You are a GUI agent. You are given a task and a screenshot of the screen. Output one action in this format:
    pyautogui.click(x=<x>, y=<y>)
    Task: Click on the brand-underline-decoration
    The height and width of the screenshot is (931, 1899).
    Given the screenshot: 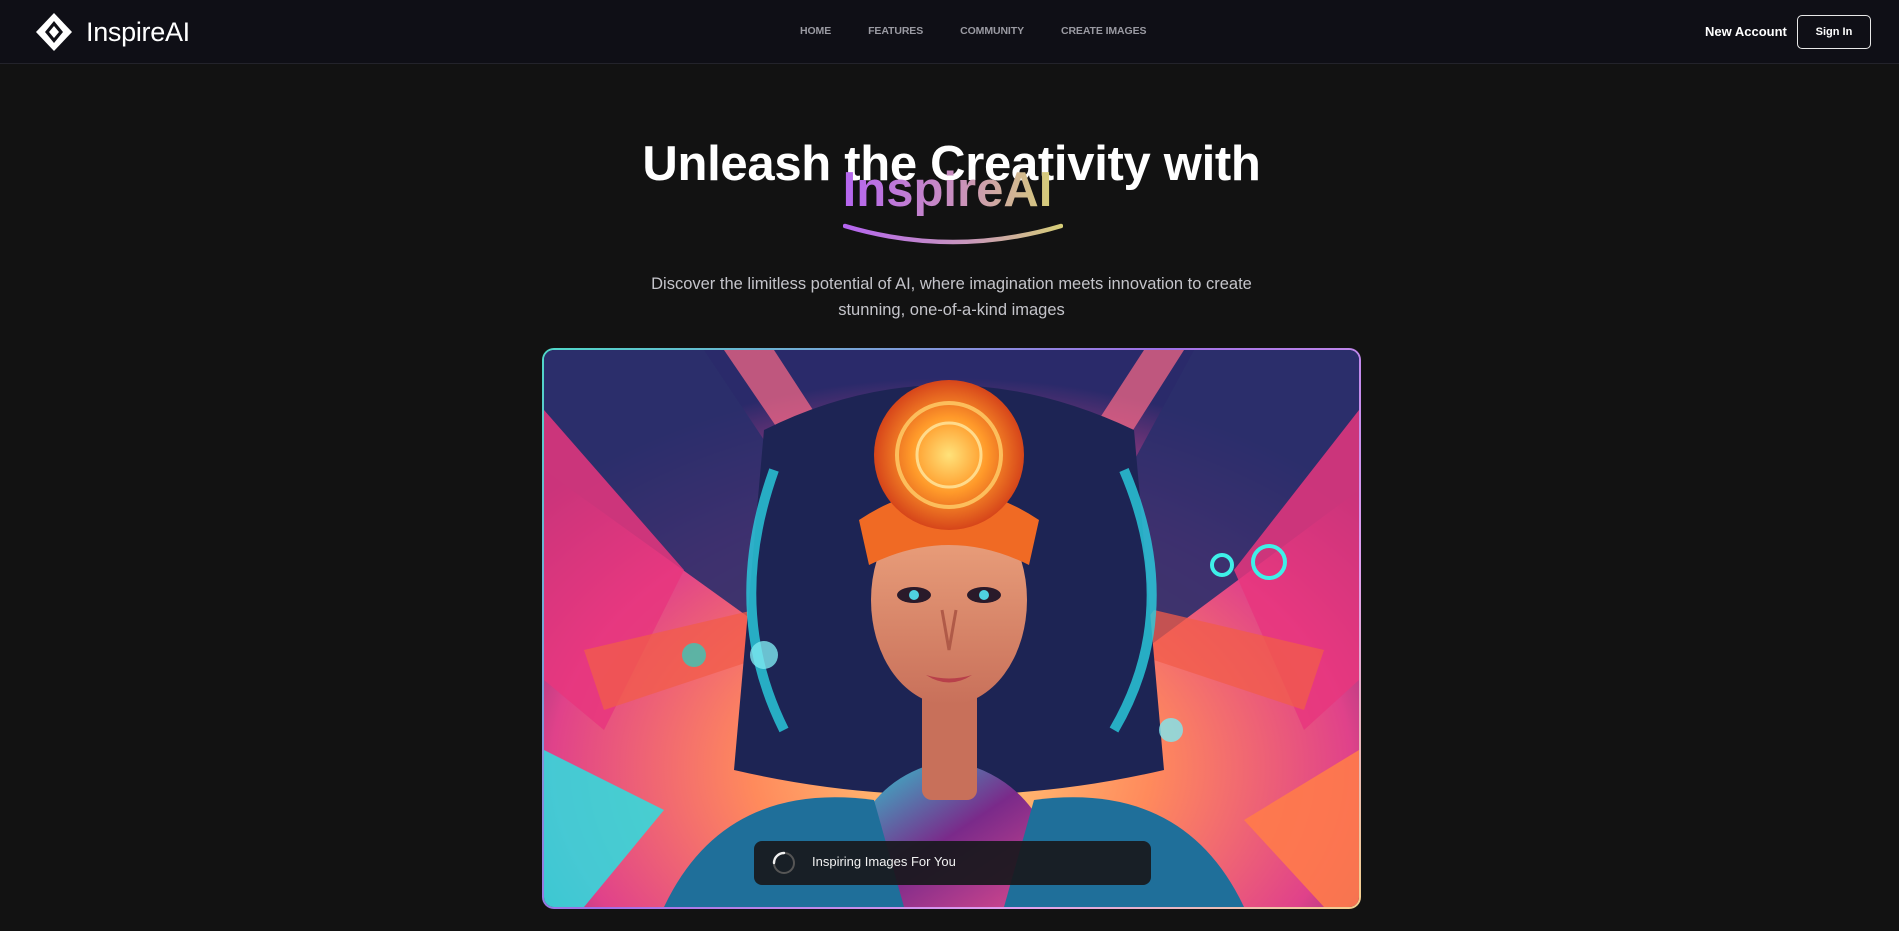 What is the action you would take?
    pyautogui.click(x=953, y=234)
    